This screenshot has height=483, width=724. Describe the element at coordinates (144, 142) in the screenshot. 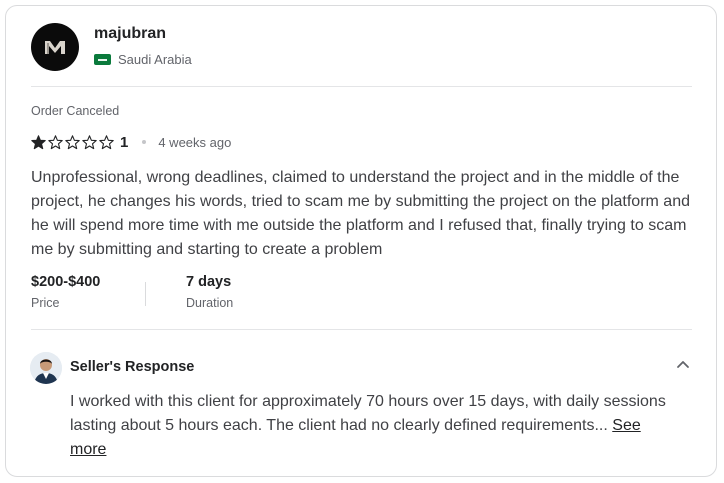

I see `separator-dot` at that location.